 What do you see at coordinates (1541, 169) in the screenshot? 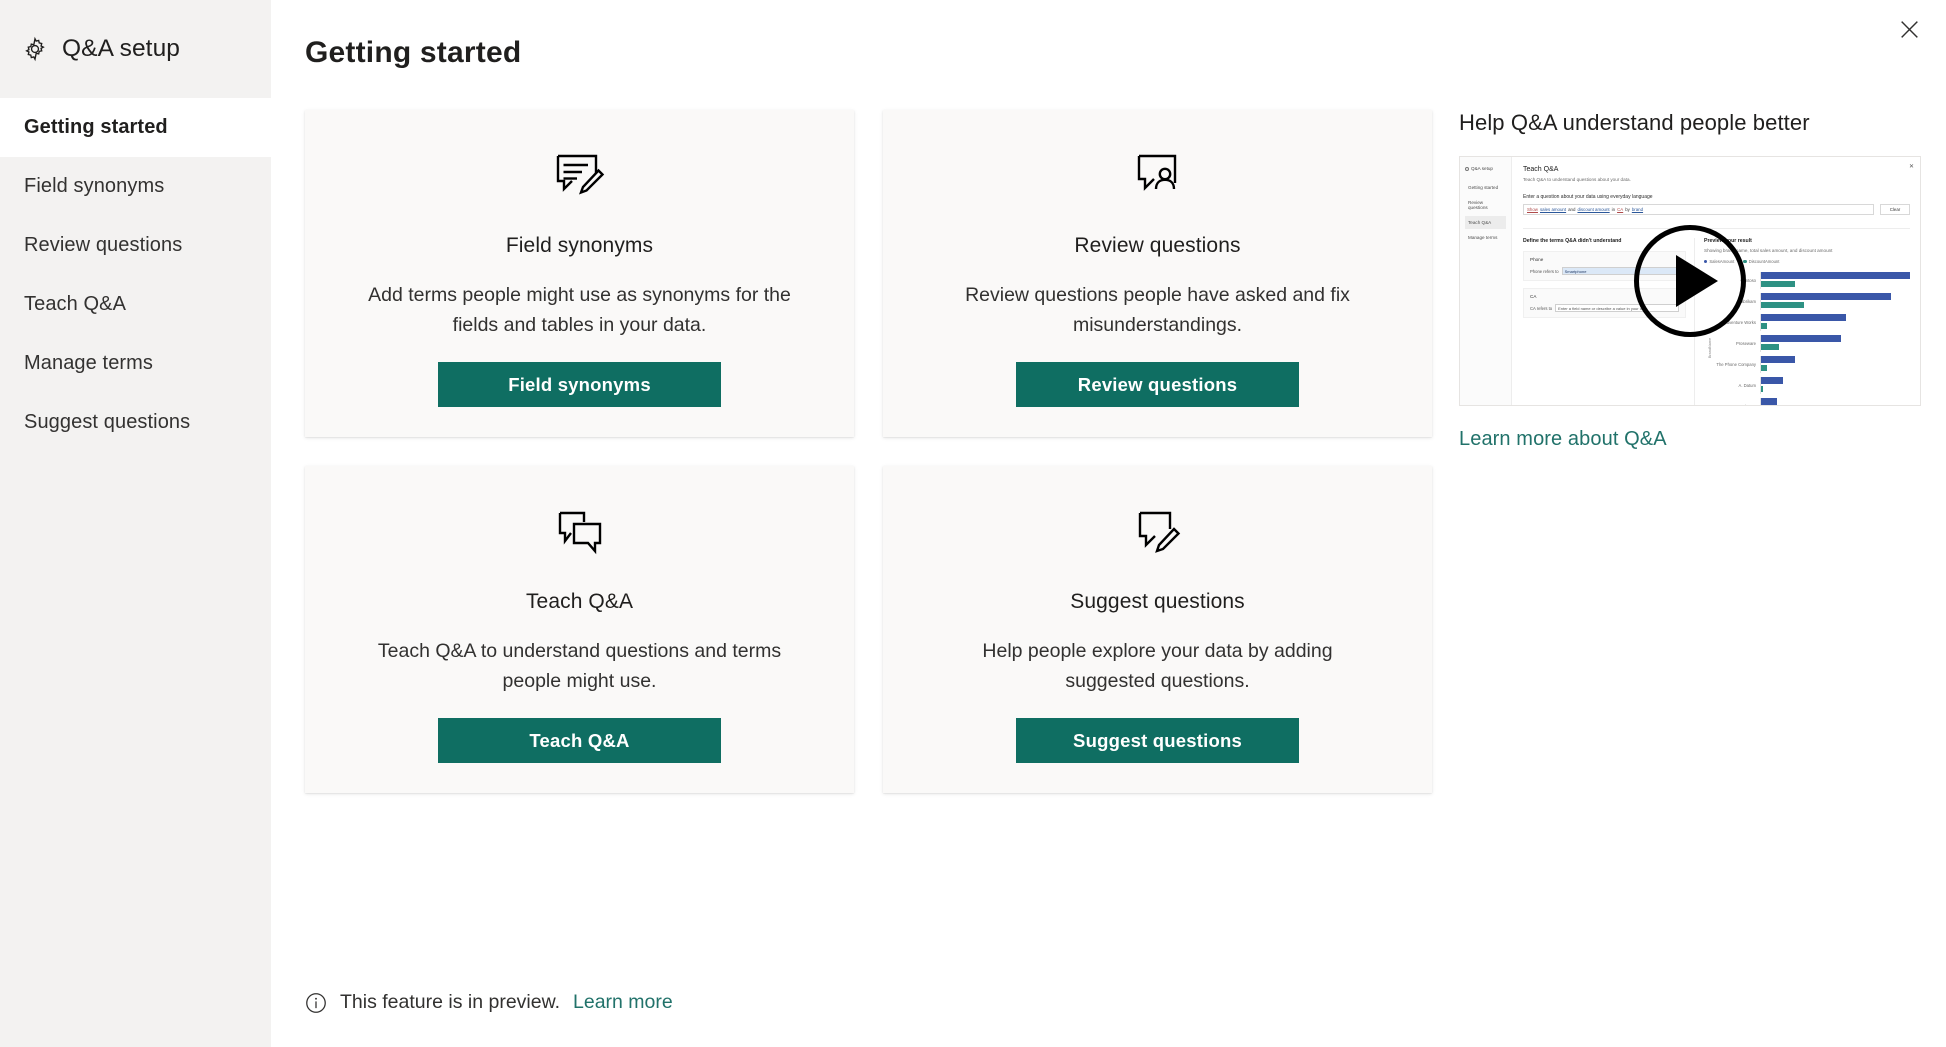
I see `preview-heading: Teach Q&A` at bounding box center [1541, 169].